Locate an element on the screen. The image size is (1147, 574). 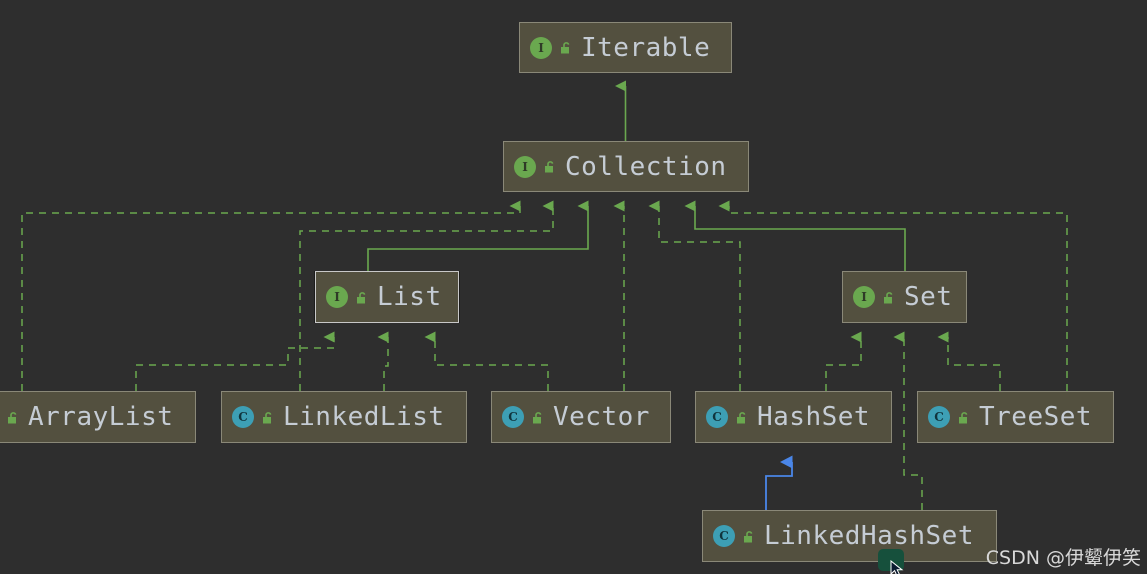
uml-node-treeset: C TreeSet is located at coordinates (1015, 417).